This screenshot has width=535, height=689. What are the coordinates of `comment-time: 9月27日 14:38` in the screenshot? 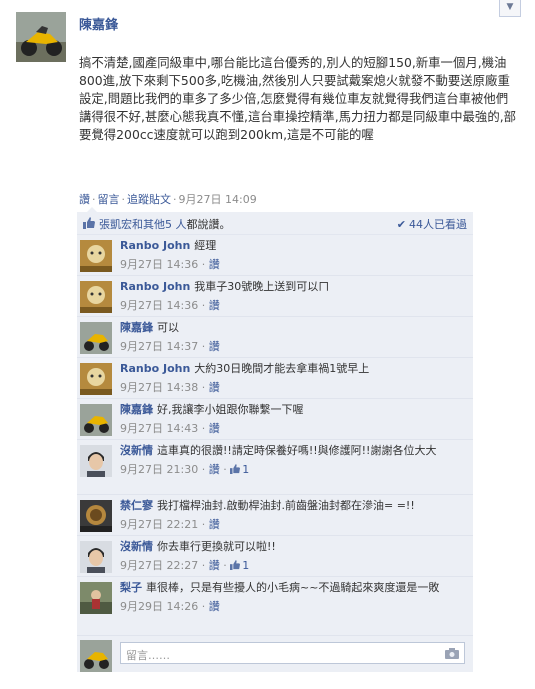 It's located at (159, 387).